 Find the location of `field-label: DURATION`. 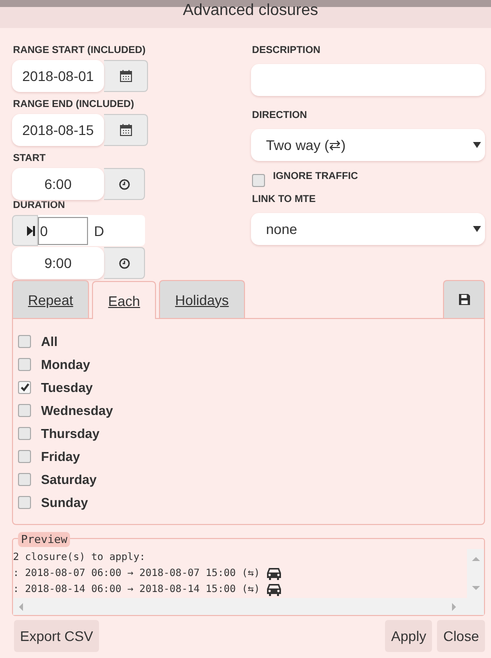

field-label: DURATION is located at coordinates (39, 206).